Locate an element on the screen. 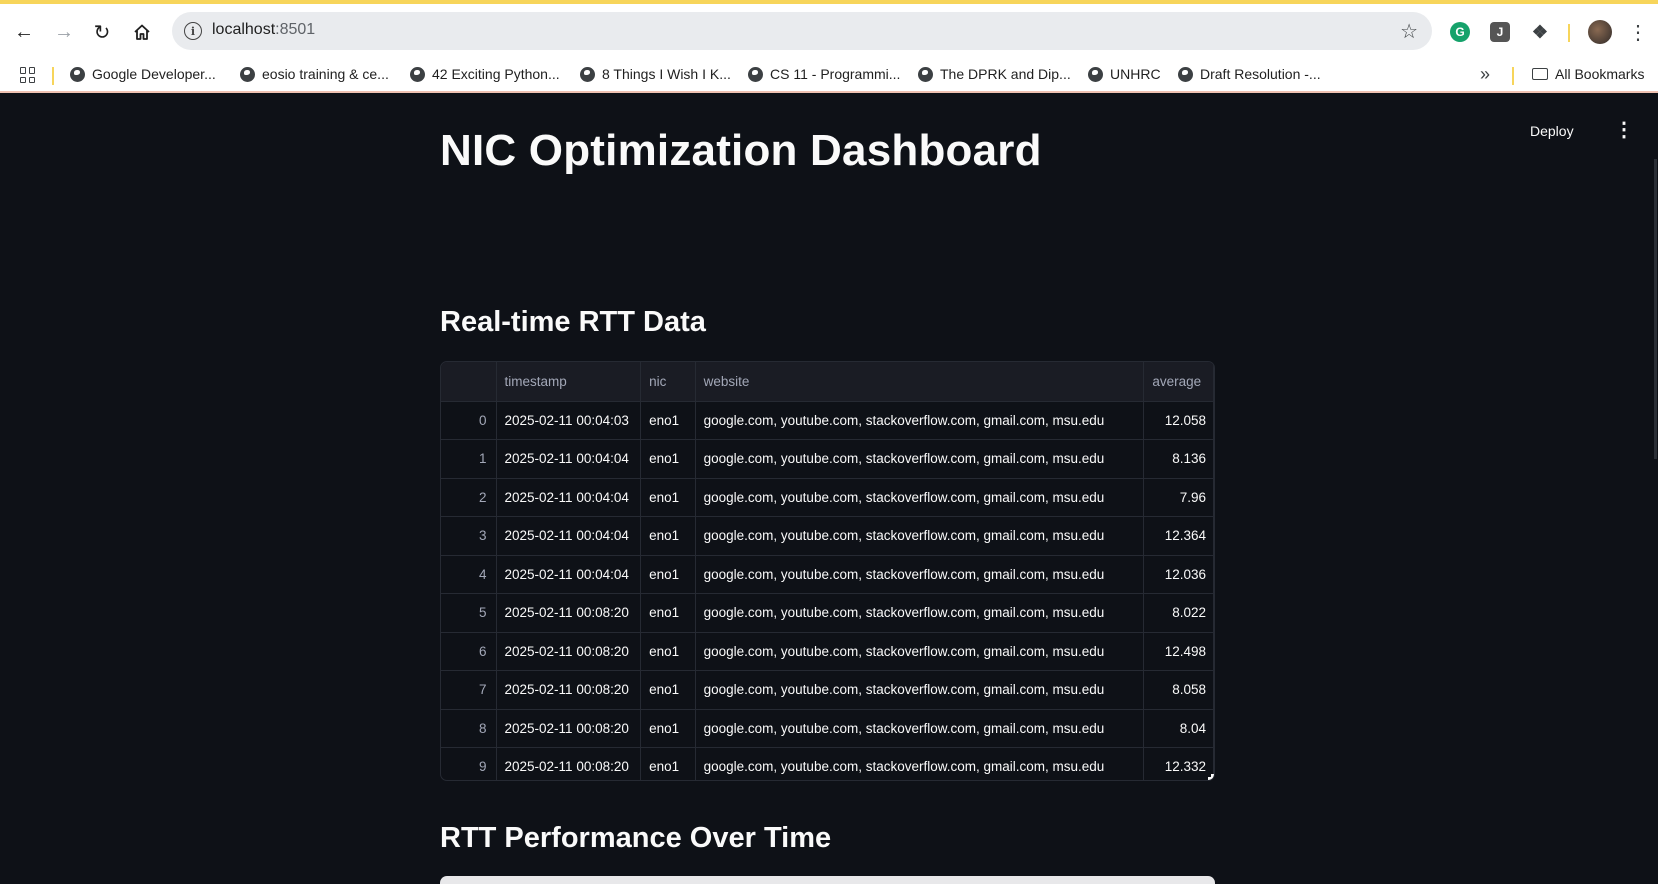 The width and height of the screenshot is (1658, 884). apps-grid-icon is located at coordinates (28, 75).